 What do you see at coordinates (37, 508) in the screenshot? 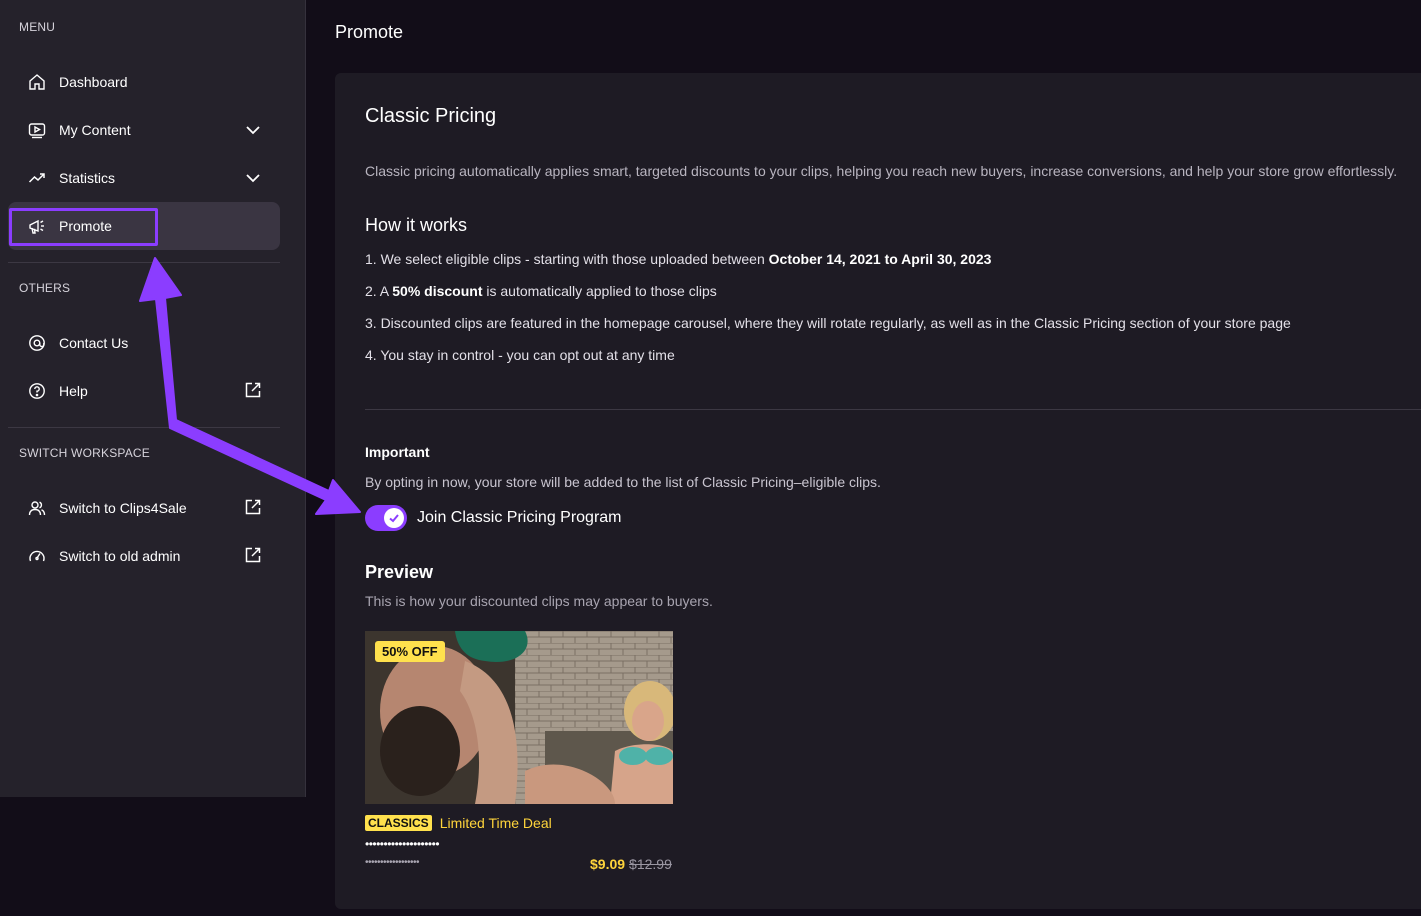
I see `users-icon` at bounding box center [37, 508].